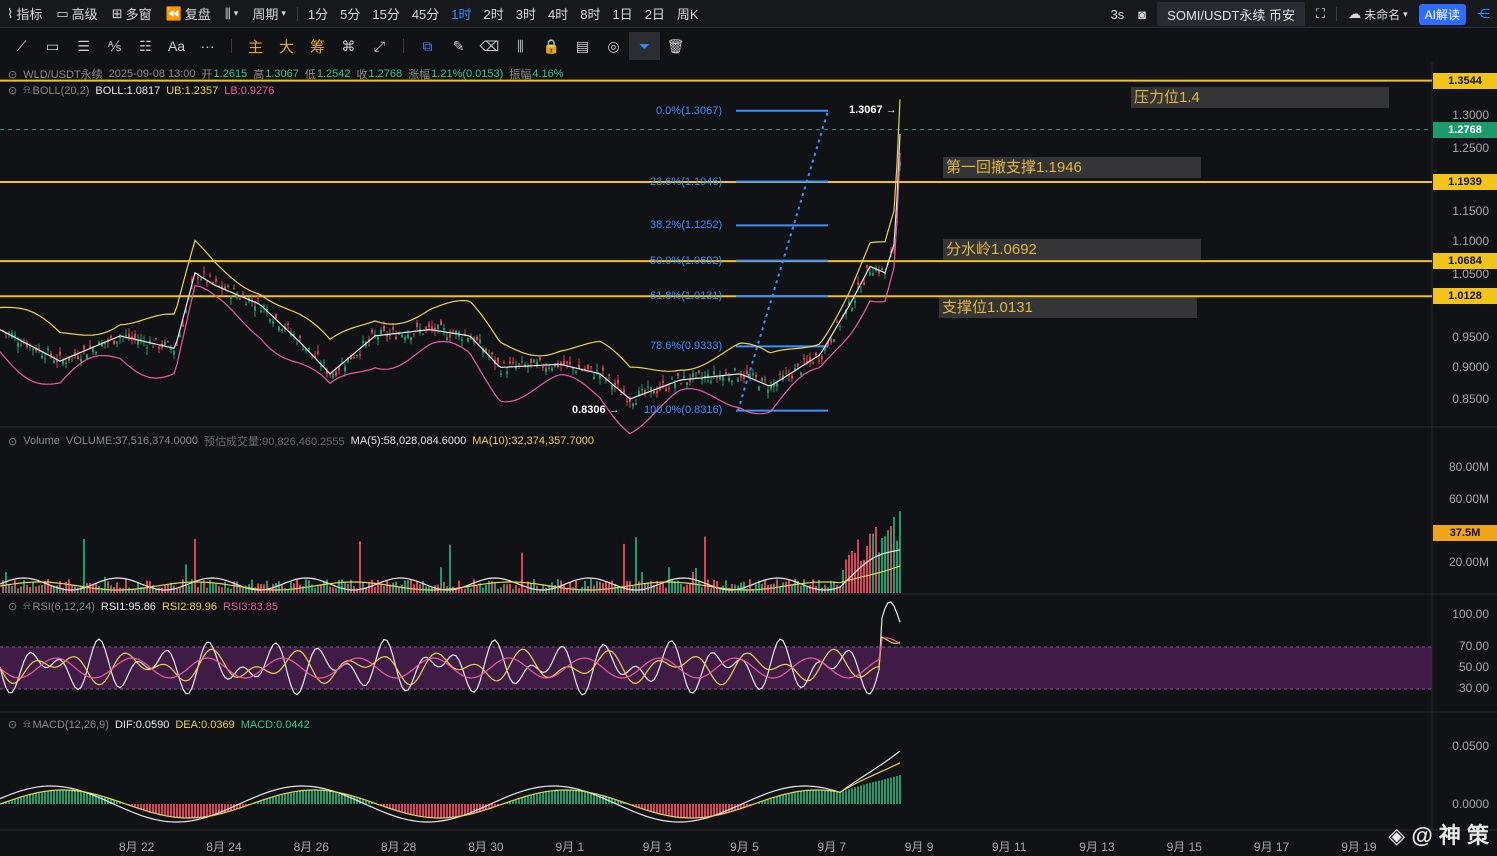 This screenshot has width=1497, height=856. I want to click on annotation-watershed: 分水岭1.0692, so click(1072, 249).